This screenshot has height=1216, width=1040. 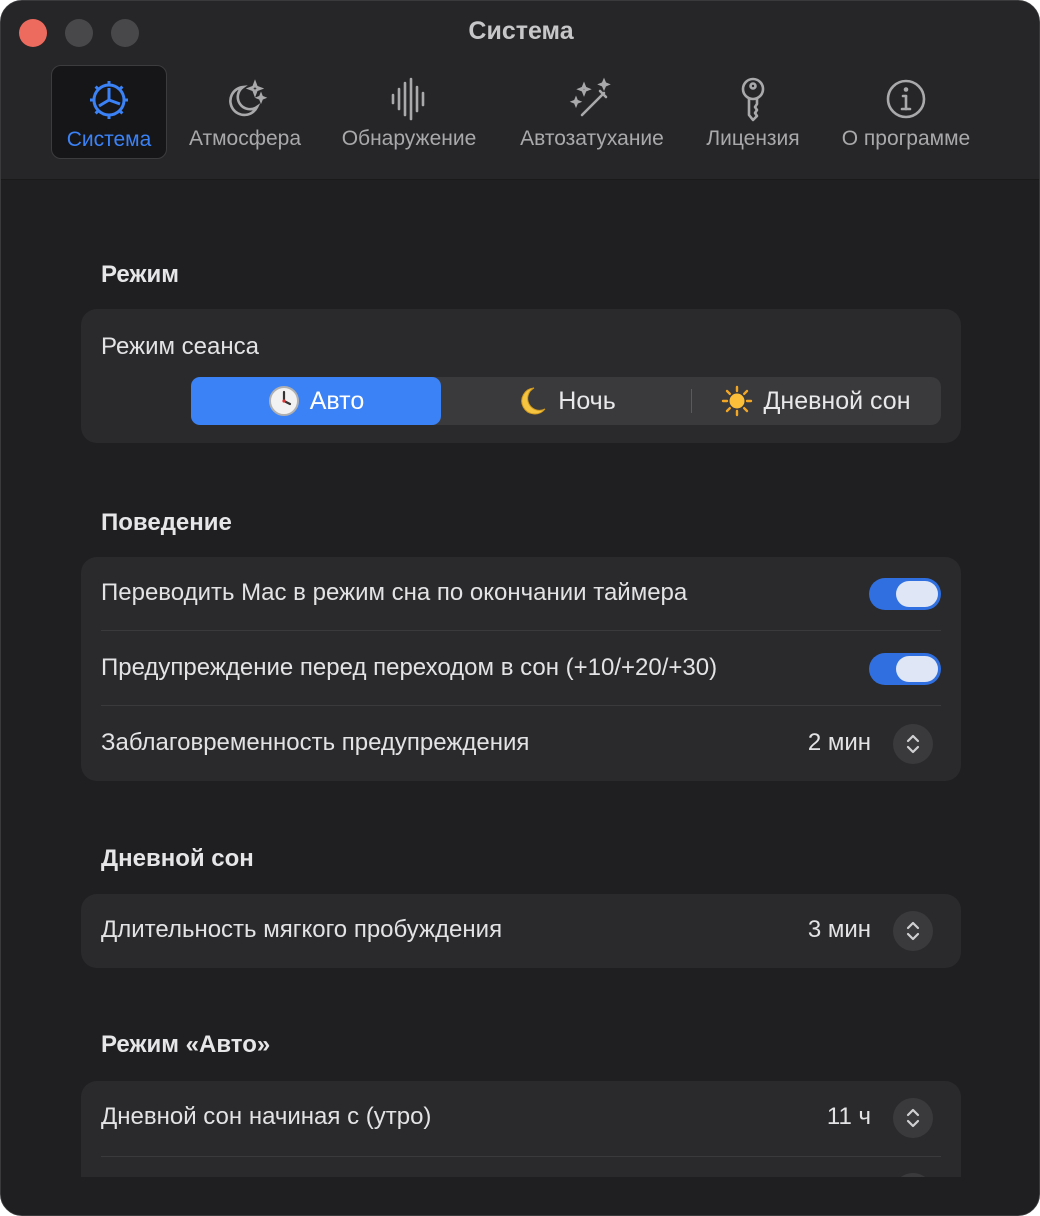 I want to click on tab-license: Лицензия, so click(x=753, y=112).